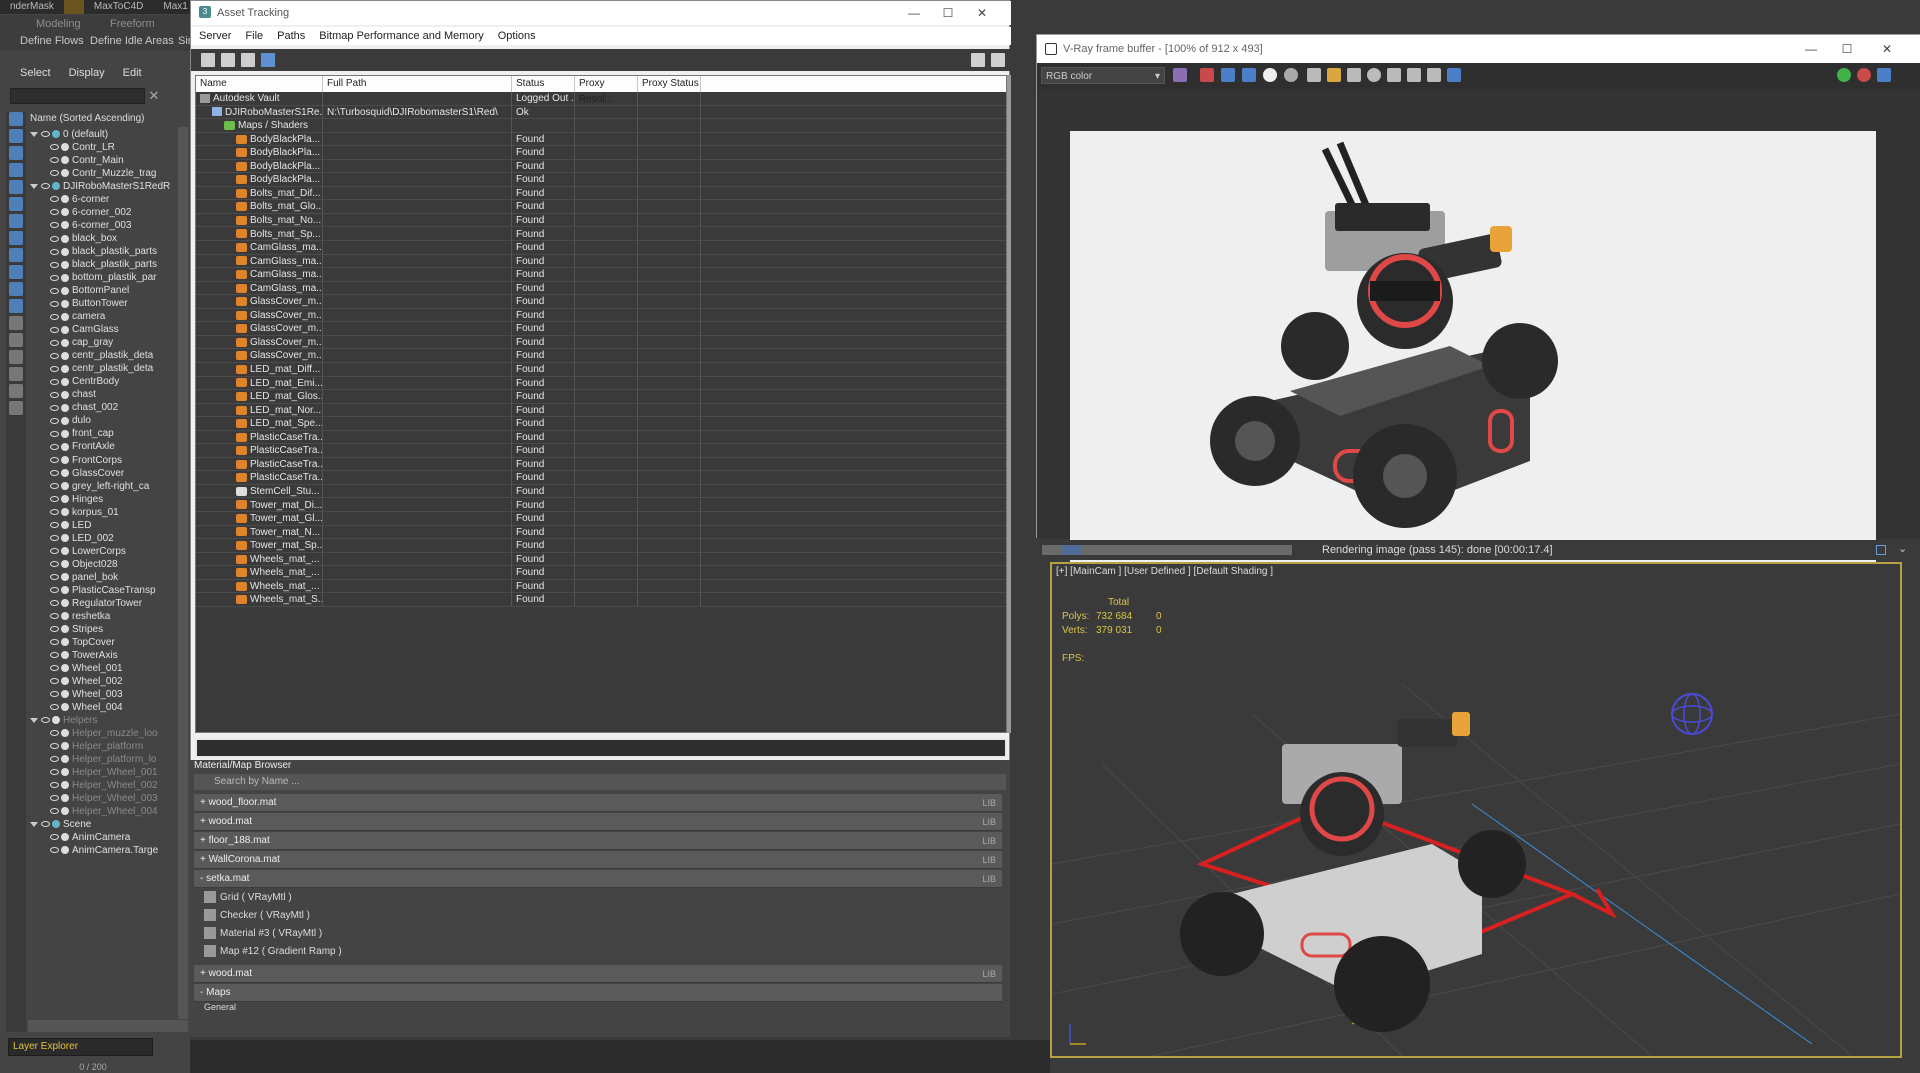 Image resolution: width=1920 pixels, height=1073 pixels. Describe the element at coordinates (601, 491) in the screenshot. I see `table-row: StemCell_Stu... Found` at that location.